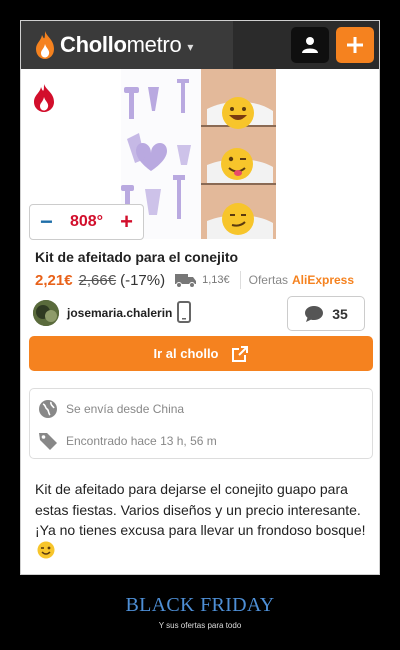 This screenshot has height=650, width=400. I want to click on discount: (-17%), so click(143, 280).